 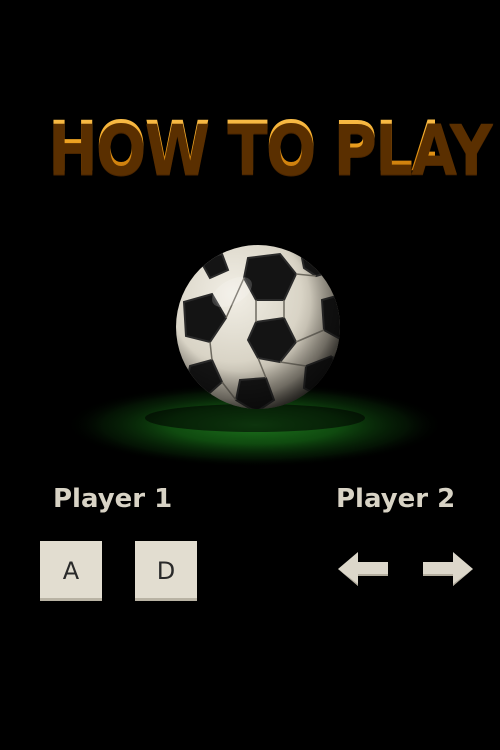 I want to click on page-title: HOW TO PLAY, so click(x=270, y=147).